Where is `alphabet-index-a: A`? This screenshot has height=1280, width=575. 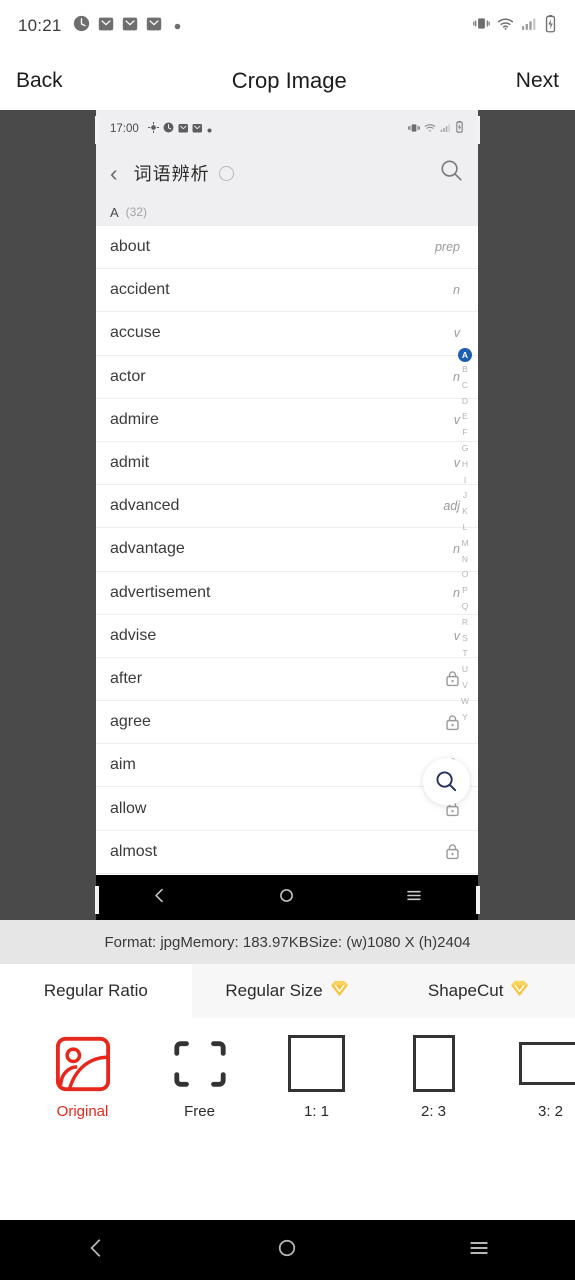 alphabet-index-a: A is located at coordinates (465, 355).